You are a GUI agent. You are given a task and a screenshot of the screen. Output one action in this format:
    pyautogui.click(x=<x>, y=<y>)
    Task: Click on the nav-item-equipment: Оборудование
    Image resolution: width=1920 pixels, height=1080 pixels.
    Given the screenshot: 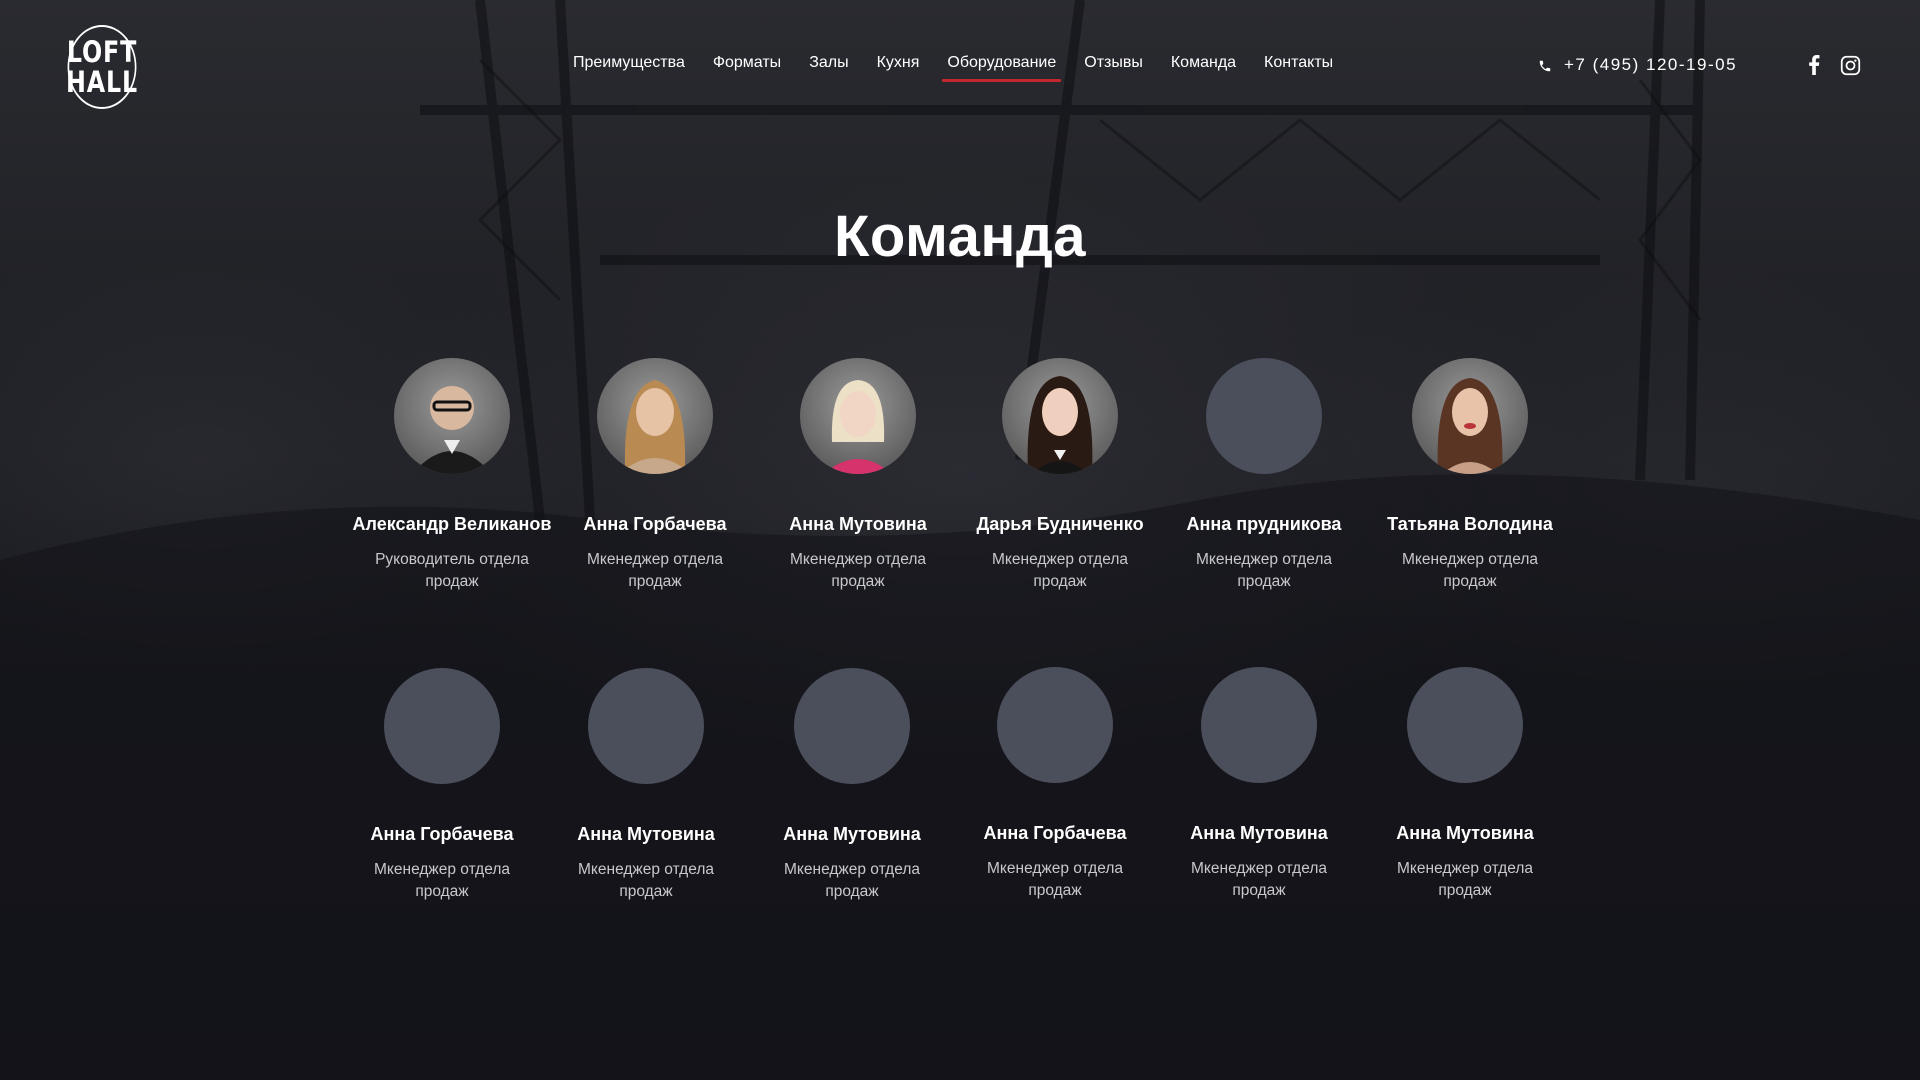 What is the action you would take?
    pyautogui.click(x=1002, y=66)
    